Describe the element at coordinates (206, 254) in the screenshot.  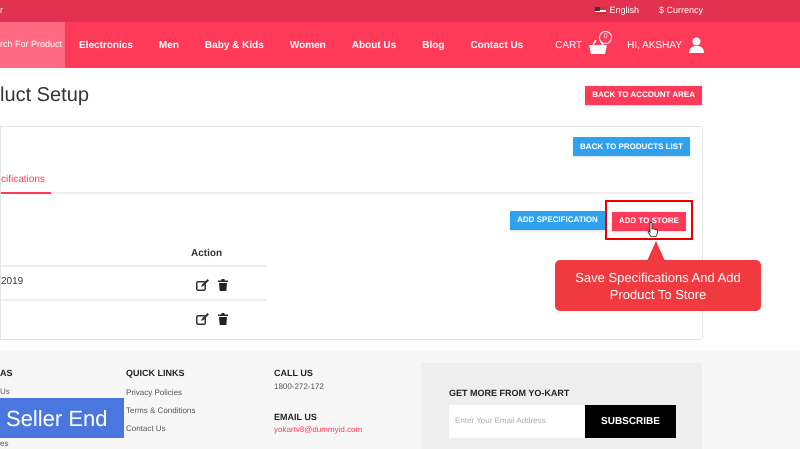
I see `column-header: Action` at that location.